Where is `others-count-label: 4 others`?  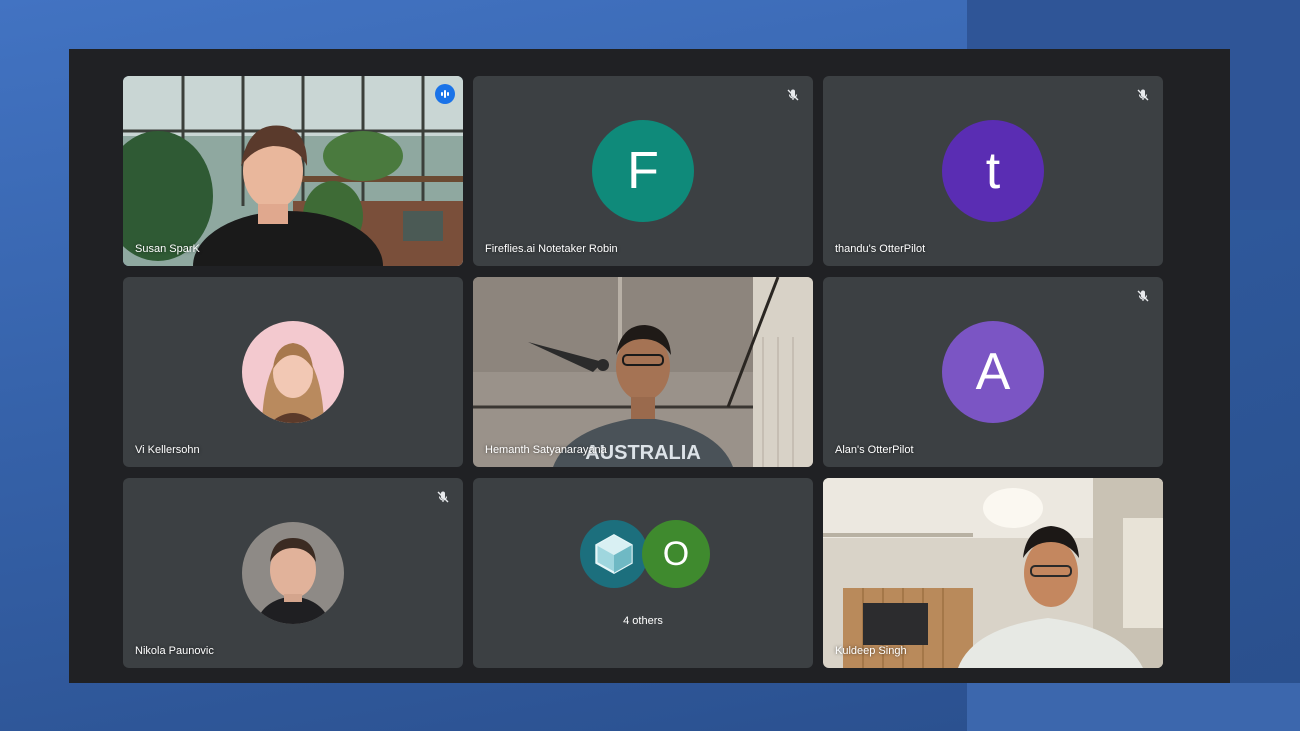 others-count-label: 4 others is located at coordinates (643, 621).